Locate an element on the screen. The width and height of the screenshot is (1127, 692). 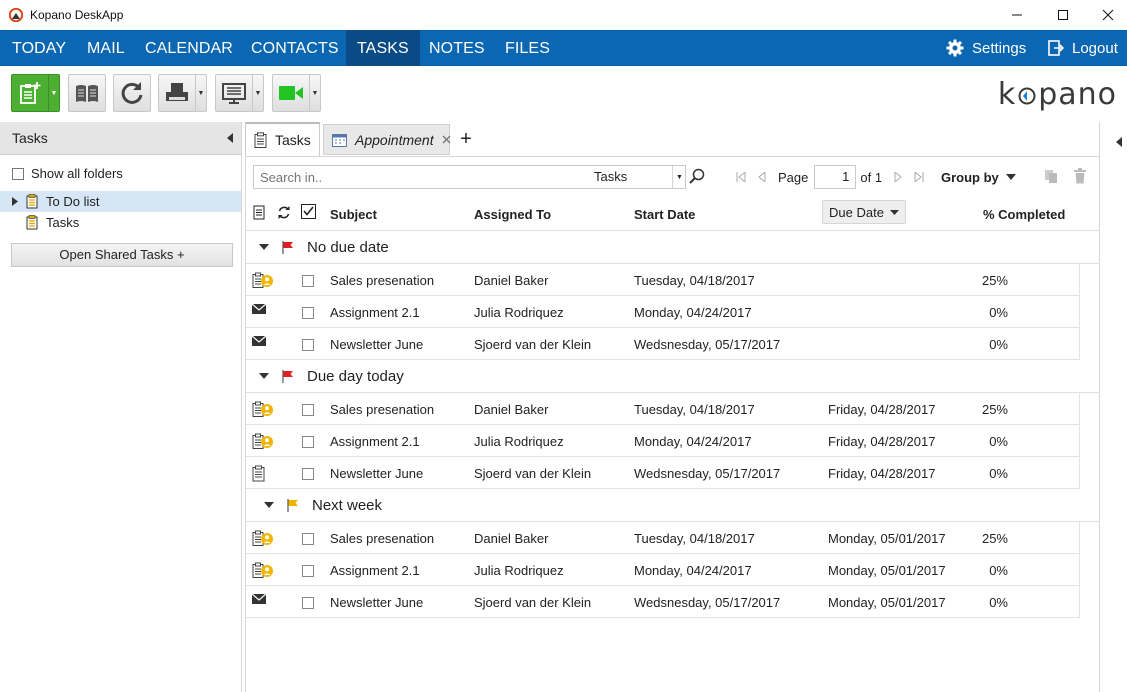
task-assigned-to: Julia Rodriquez is located at coordinates (519, 312).